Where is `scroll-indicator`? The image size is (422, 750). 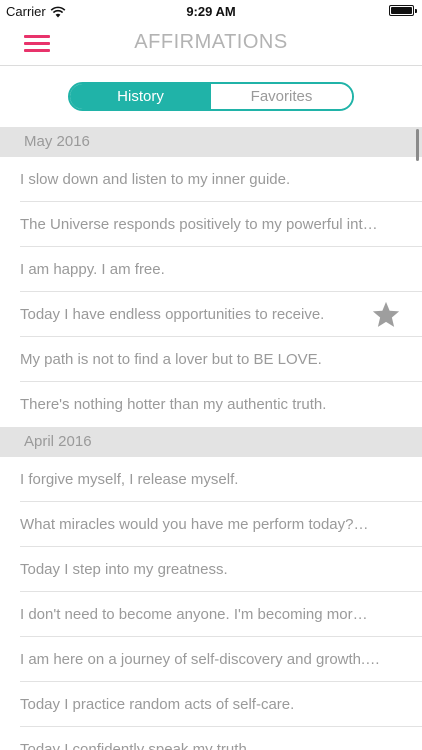
scroll-indicator is located at coordinates (417, 145).